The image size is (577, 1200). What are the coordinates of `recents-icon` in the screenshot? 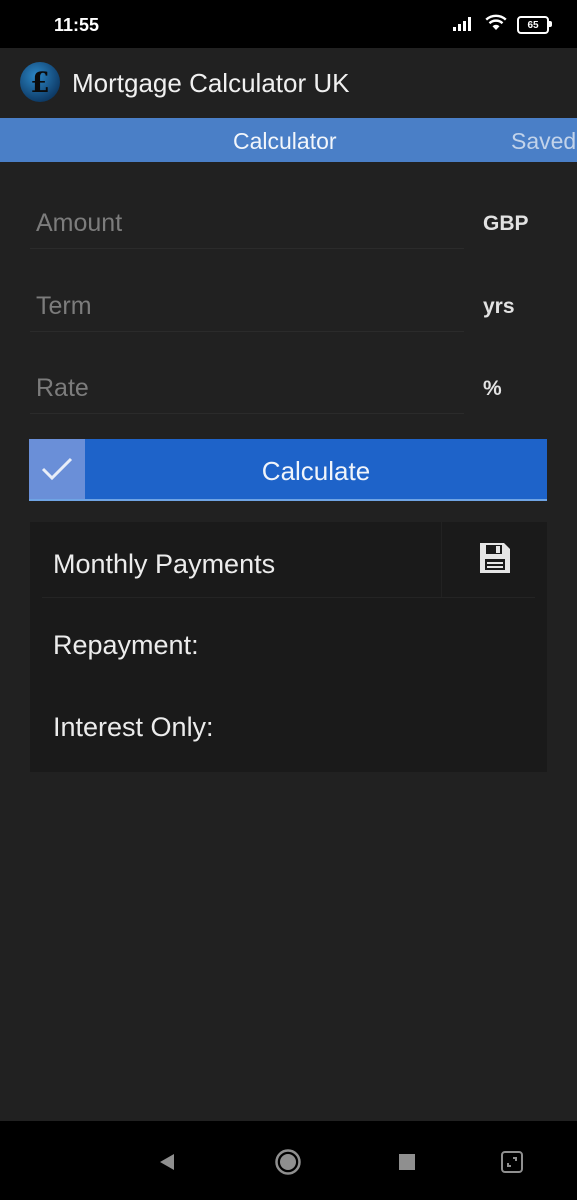 It's located at (407, 1162).